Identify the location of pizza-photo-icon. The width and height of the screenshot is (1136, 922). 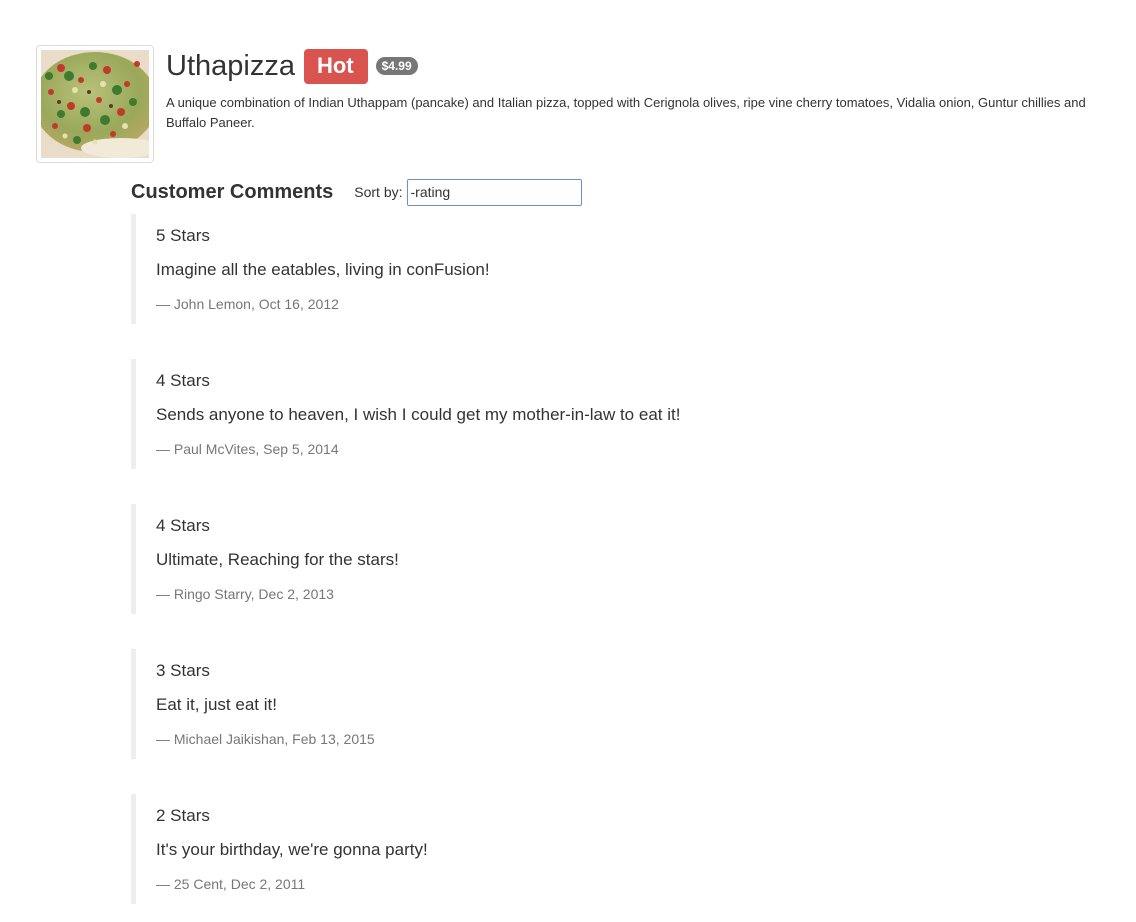
(95, 104).